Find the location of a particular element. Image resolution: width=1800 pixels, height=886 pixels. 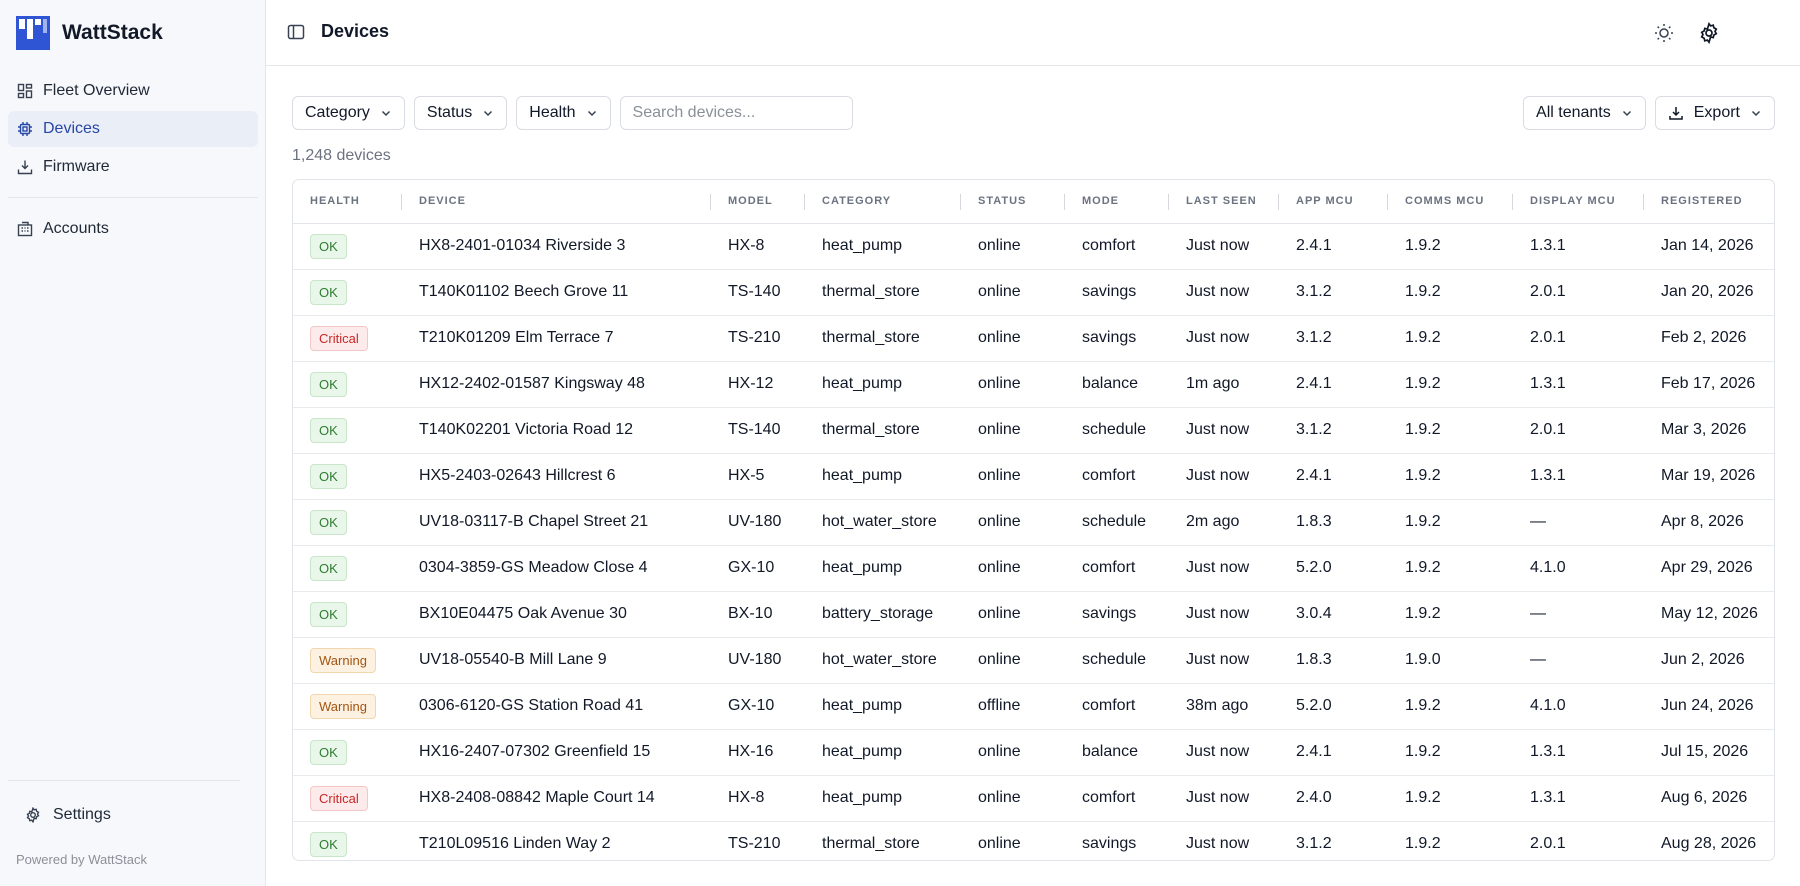

cell-device: 0304-3859-GS Meadow Close 4 is located at coordinates (556, 568).